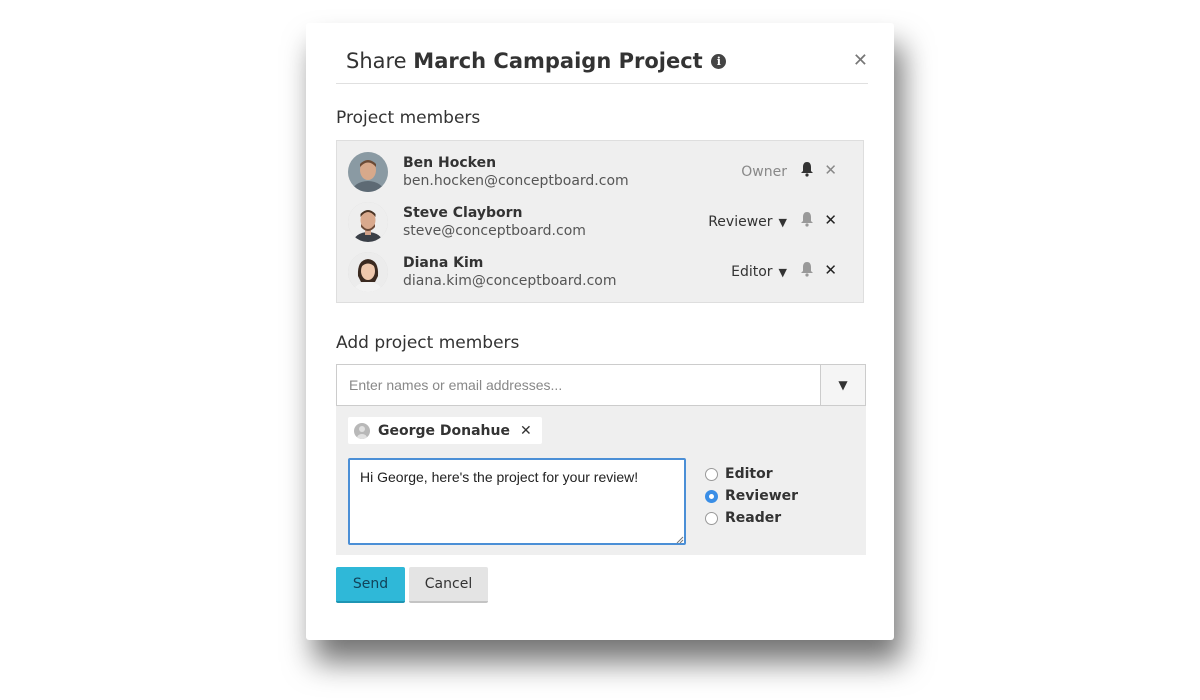 Image resolution: width=1200 pixels, height=700 pixels. I want to click on role-option-reader: Reader, so click(751, 518).